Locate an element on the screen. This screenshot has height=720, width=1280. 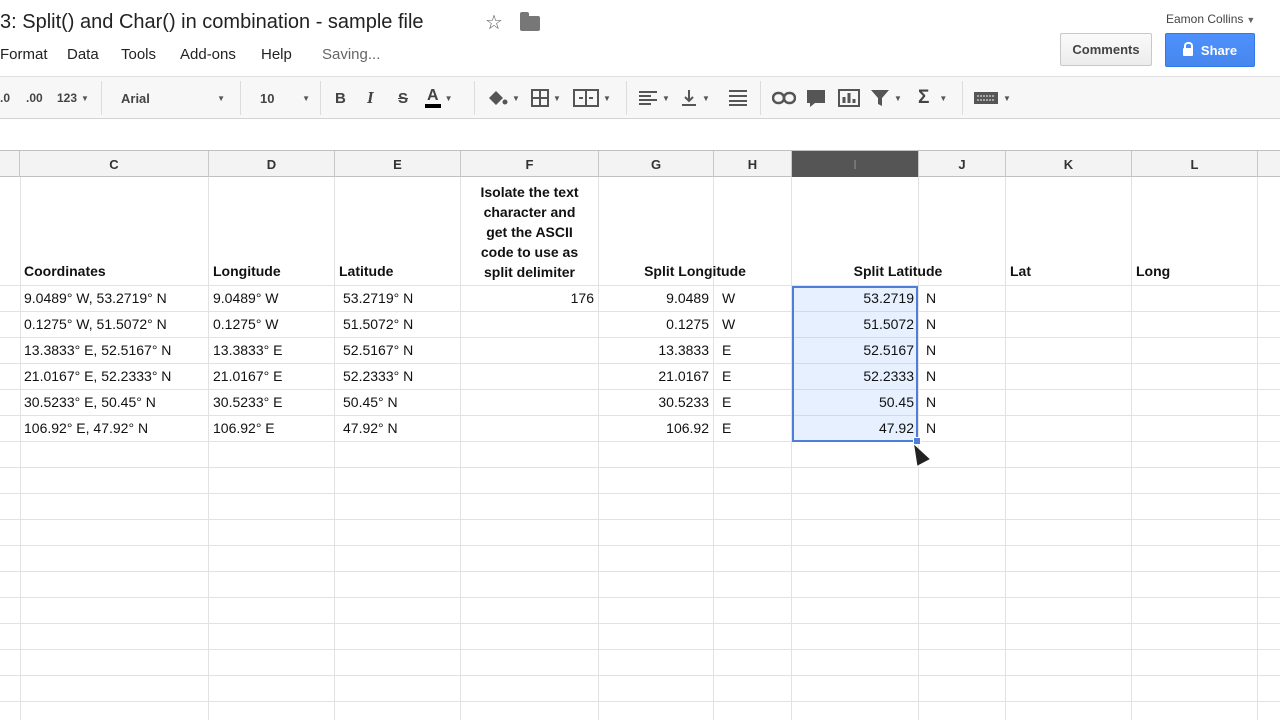
cell-latitude: 52.2333° N is located at coordinates (378, 376).